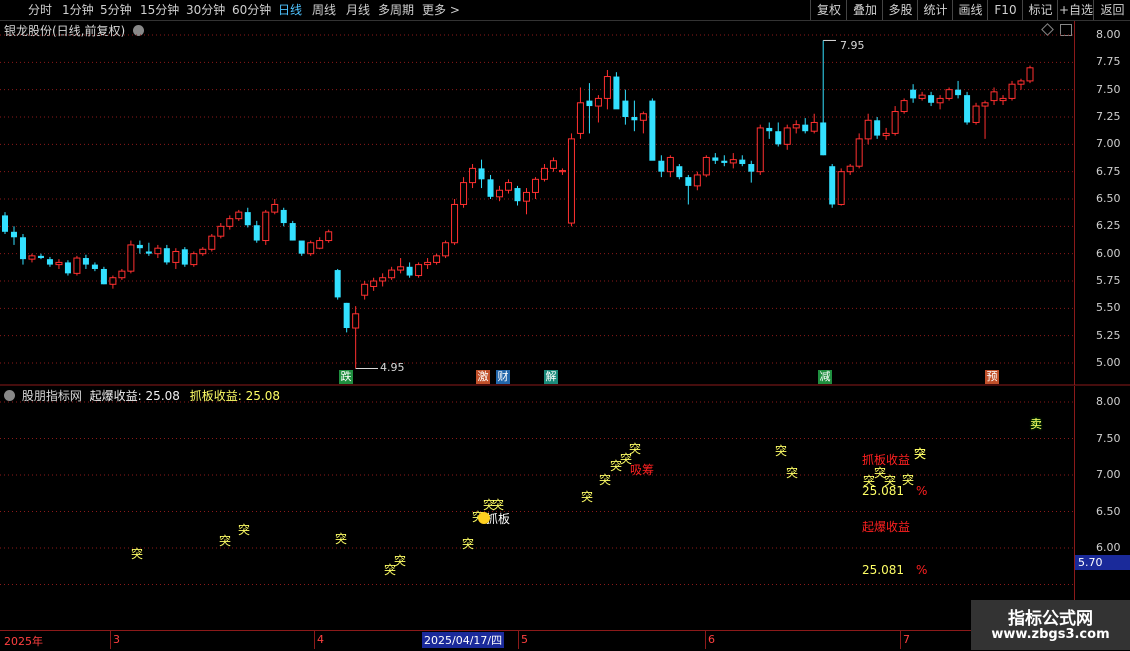  What do you see at coordinates (886, 460) in the screenshot?
I see `right-label-zhuaban: 抓板收益` at bounding box center [886, 460].